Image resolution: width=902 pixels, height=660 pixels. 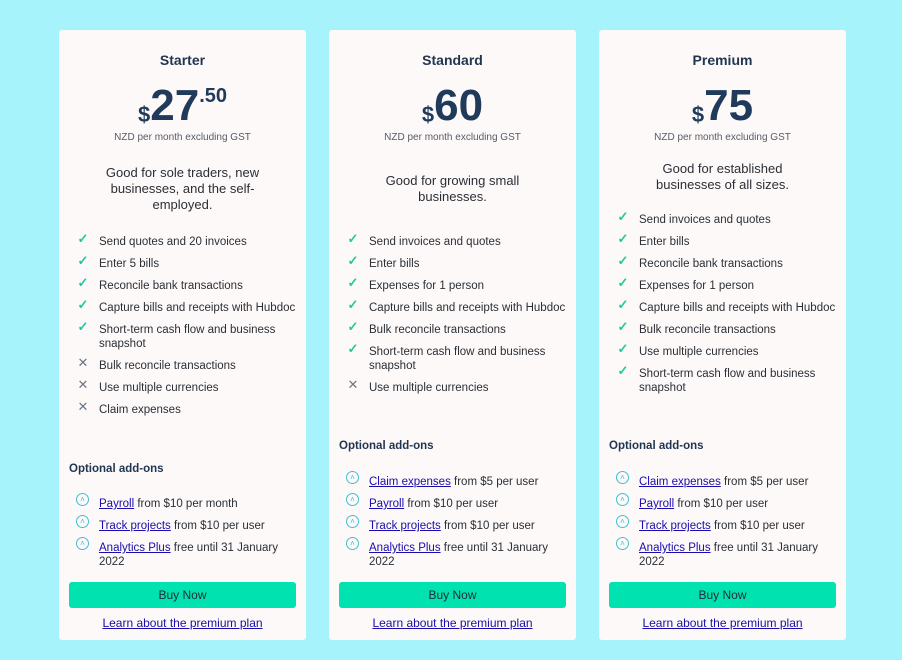 I want to click on plan-price: $27.50, so click(x=182, y=106).